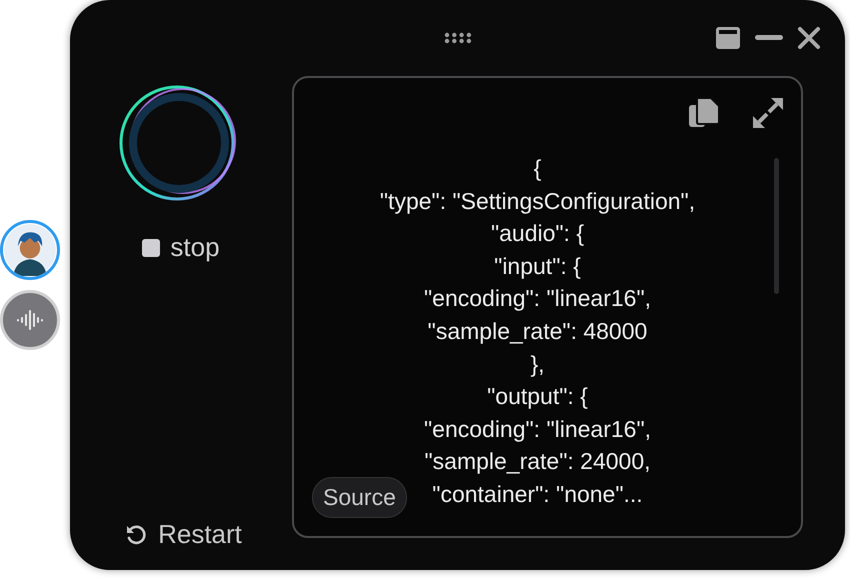 This screenshot has width=850, height=585. What do you see at coordinates (359, 497) in the screenshot?
I see `source-button: Source` at bounding box center [359, 497].